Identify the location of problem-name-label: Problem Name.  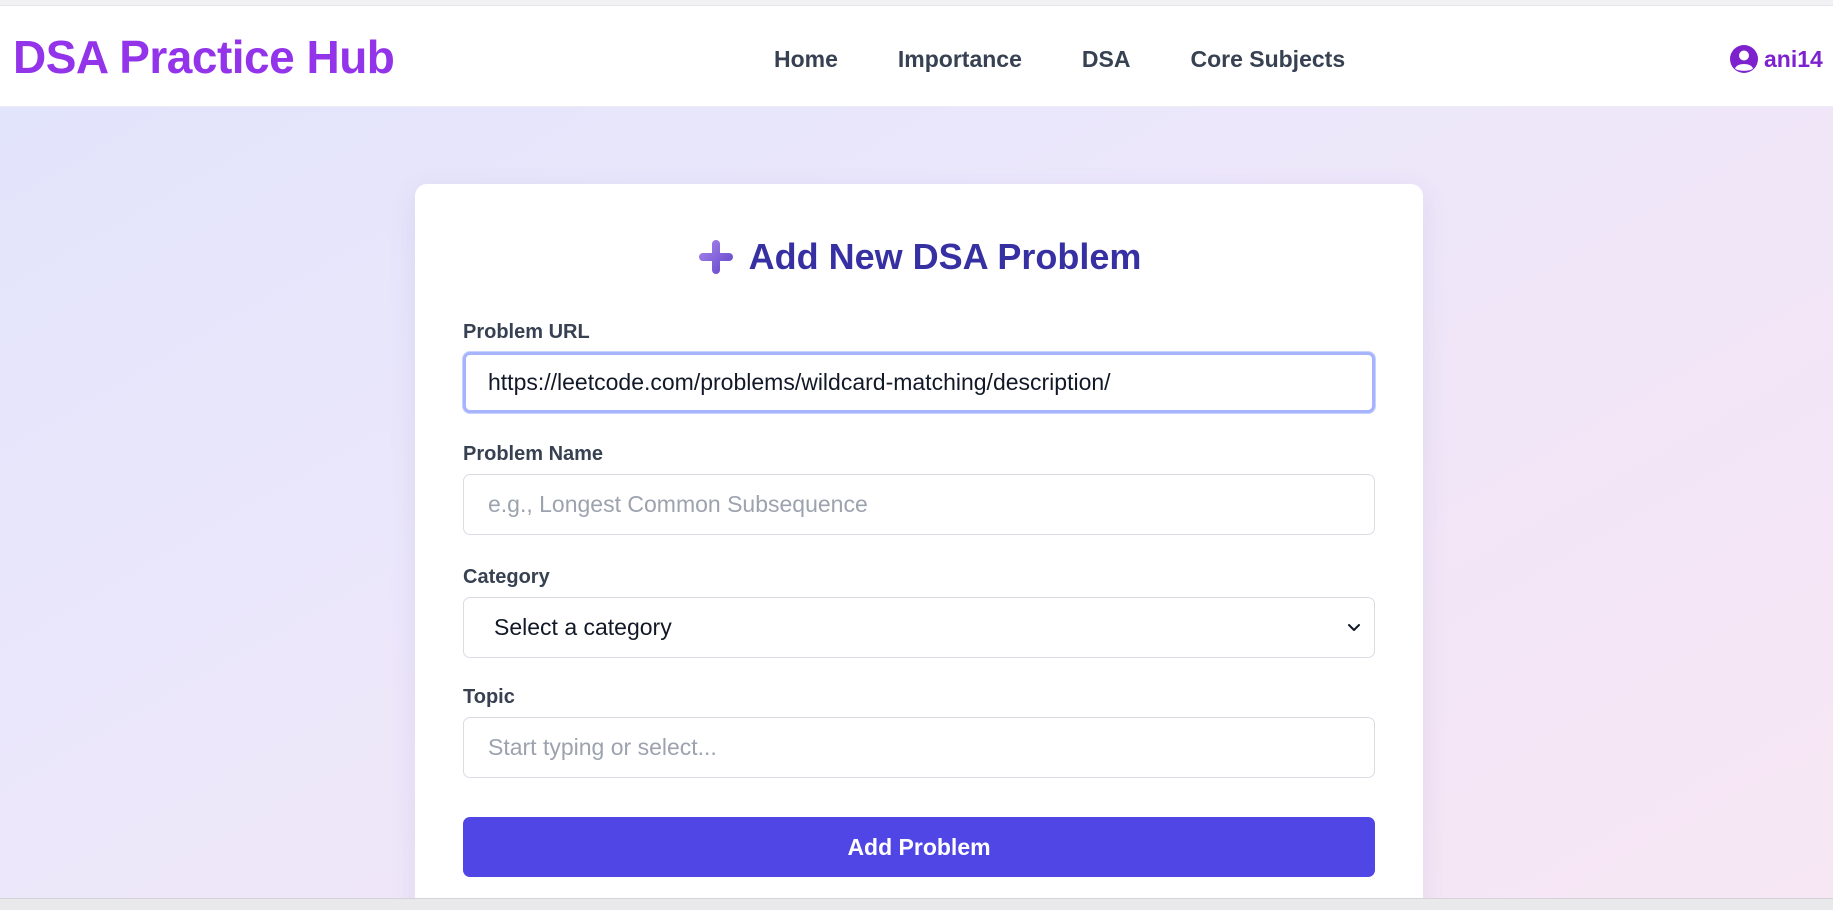
(533, 454).